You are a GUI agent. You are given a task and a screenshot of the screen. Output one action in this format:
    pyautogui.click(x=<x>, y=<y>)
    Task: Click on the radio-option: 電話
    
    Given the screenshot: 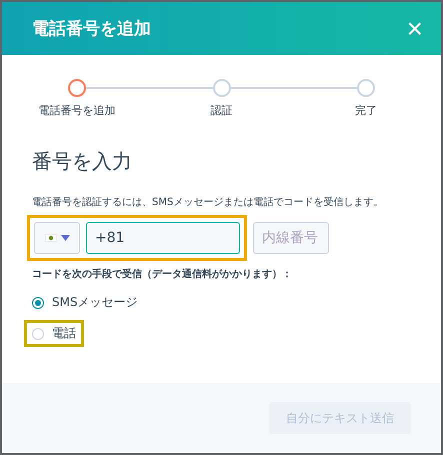 What is the action you would take?
    pyautogui.click(x=54, y=333)
    